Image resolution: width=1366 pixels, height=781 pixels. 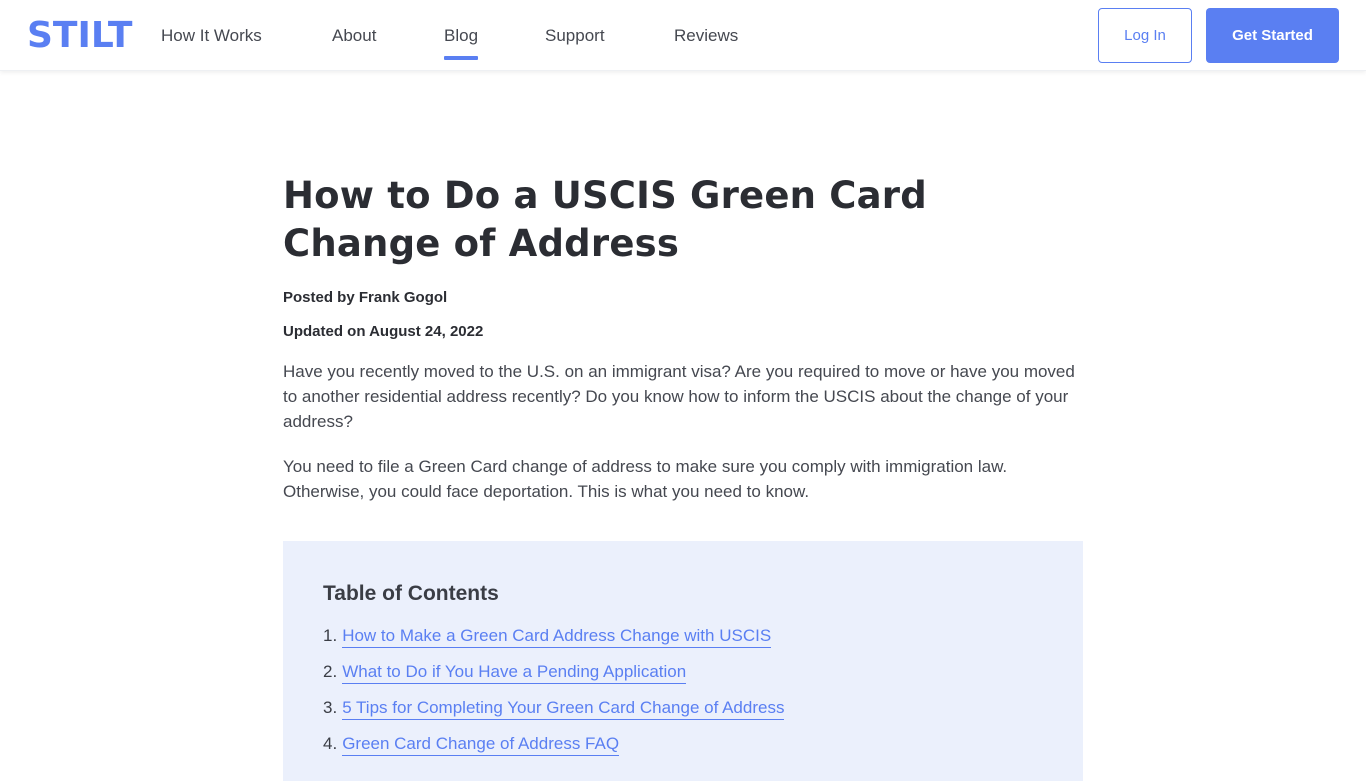 I want to click on toc-title: Table of Contents, so click(x=411, y=593).